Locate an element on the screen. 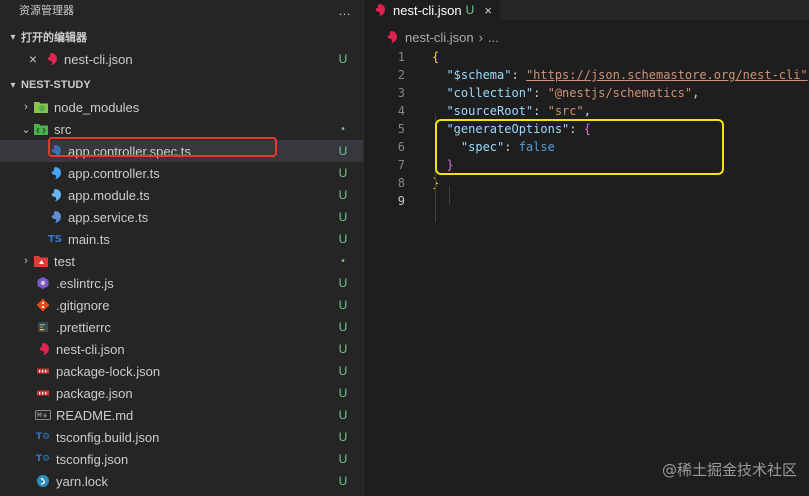 Image resolution: width=809 pixels, height=496 pixels. open-editors-section-header: ▾ 打开的编辑器 is located at coordinates (181, 37).